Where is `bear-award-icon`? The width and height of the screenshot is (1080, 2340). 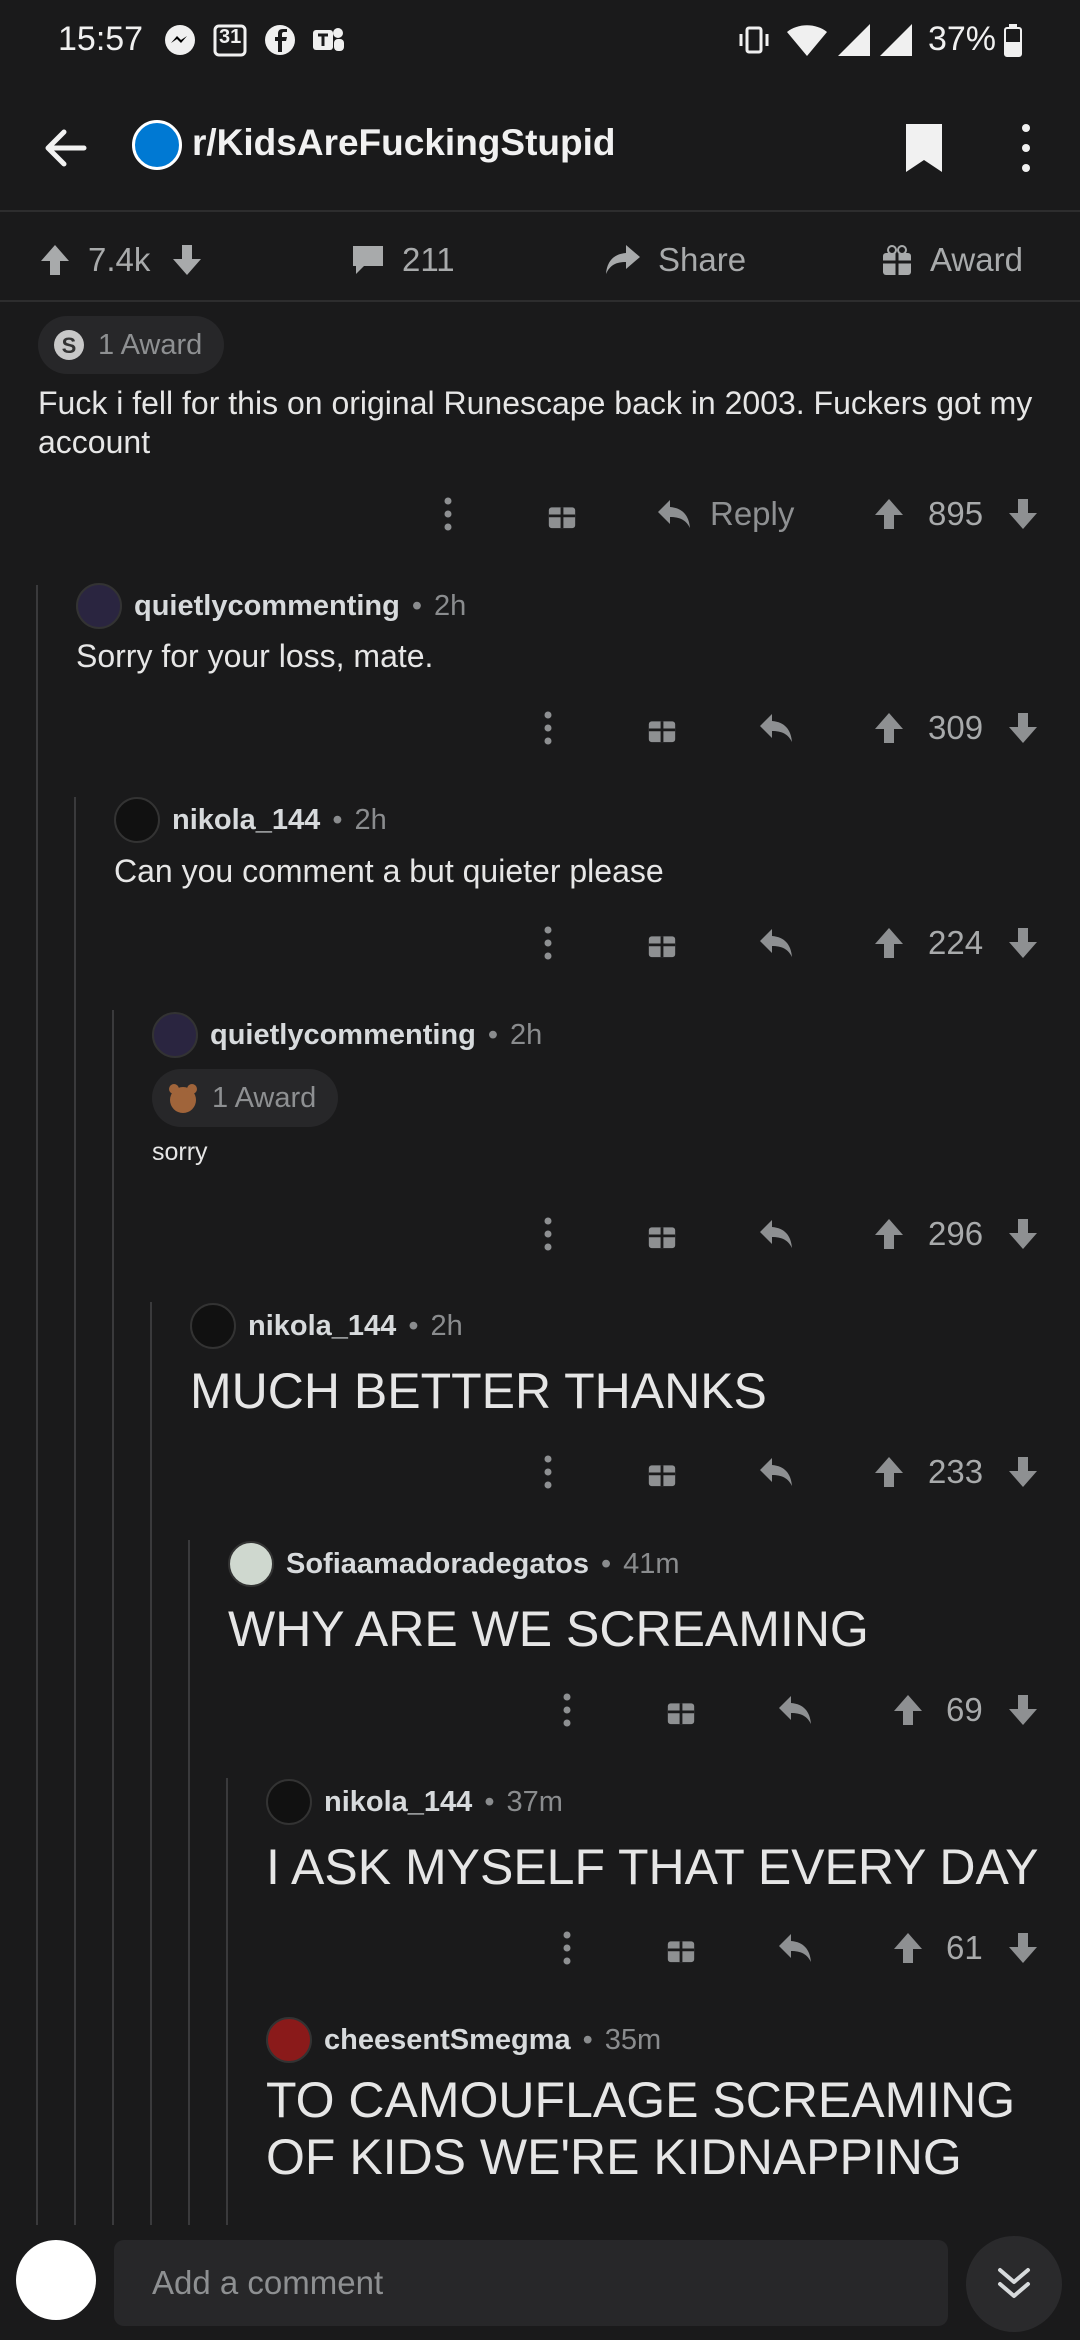 bear-award-icon is located at coordinates (183, 1098).